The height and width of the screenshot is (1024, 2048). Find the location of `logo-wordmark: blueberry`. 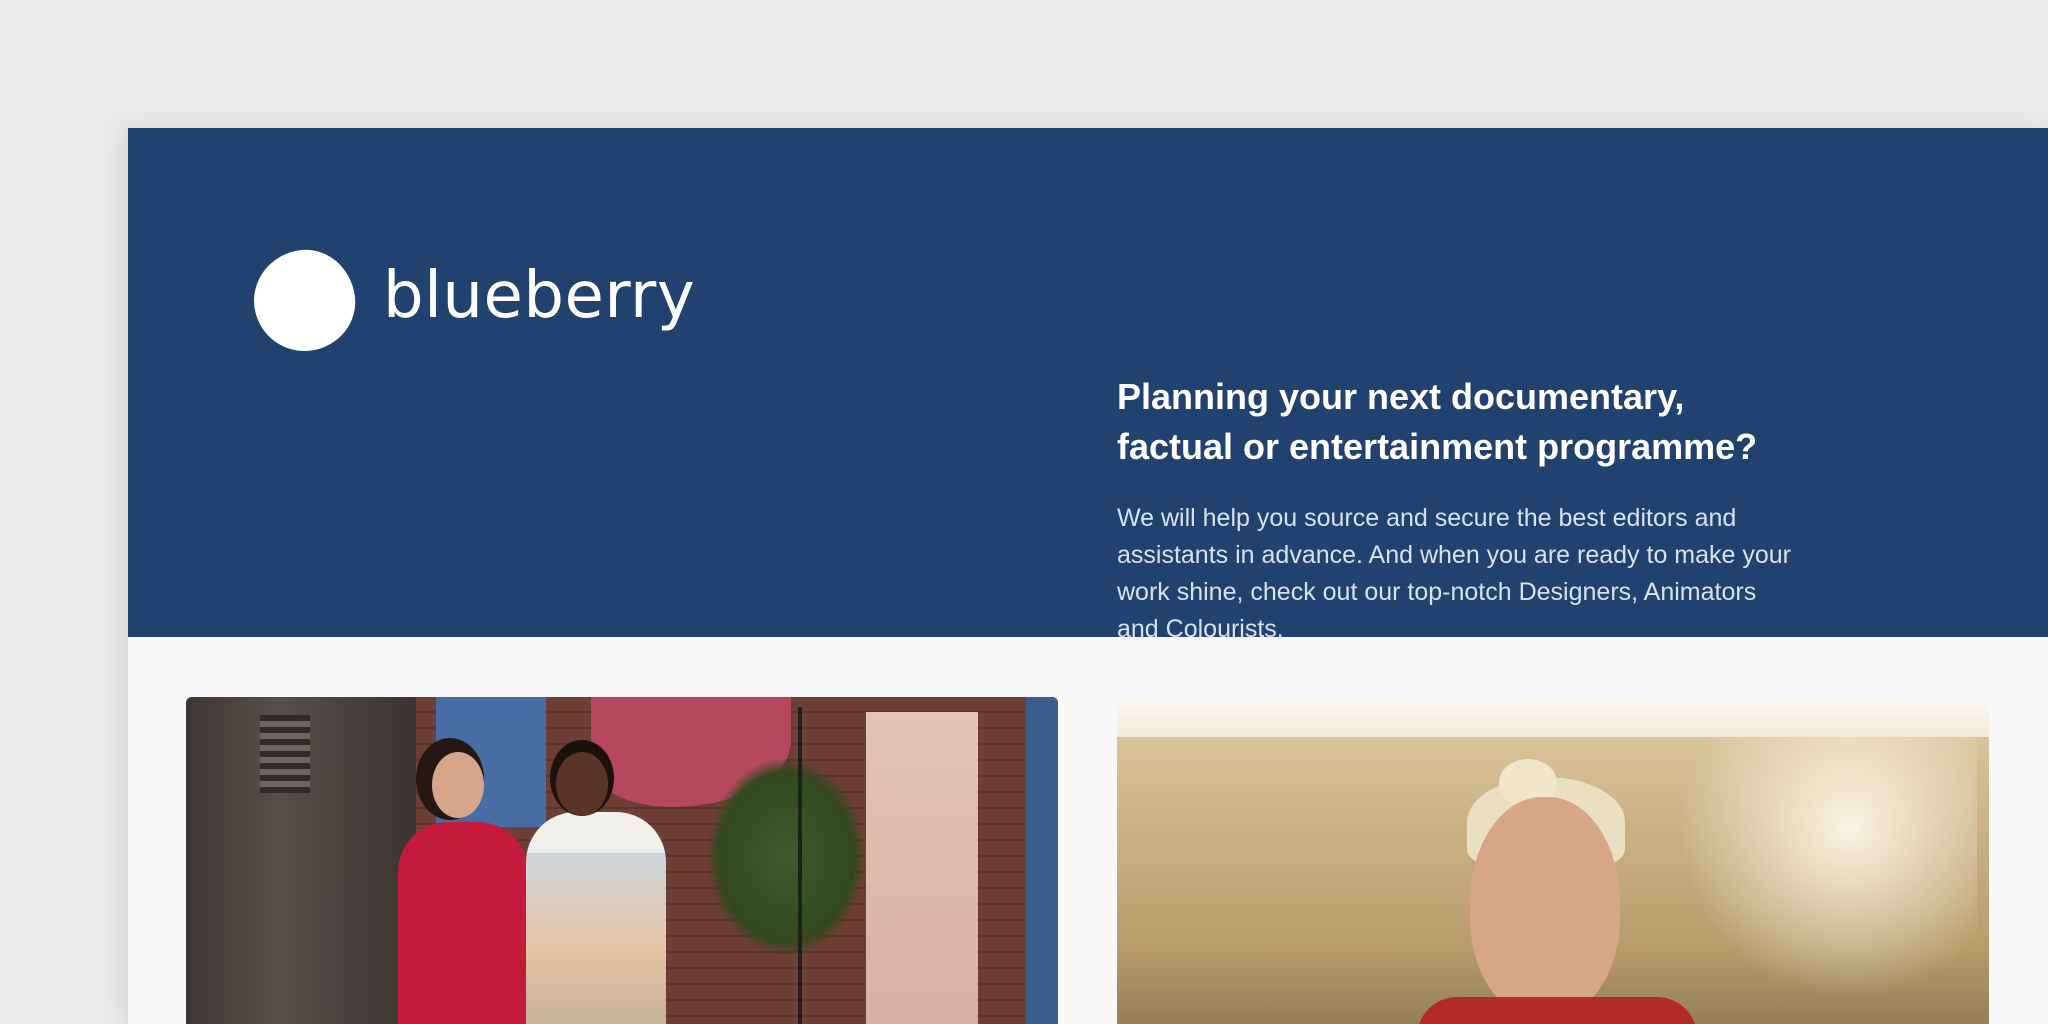

logo-wordmark: blueberry is located at coordinates (539, 296).